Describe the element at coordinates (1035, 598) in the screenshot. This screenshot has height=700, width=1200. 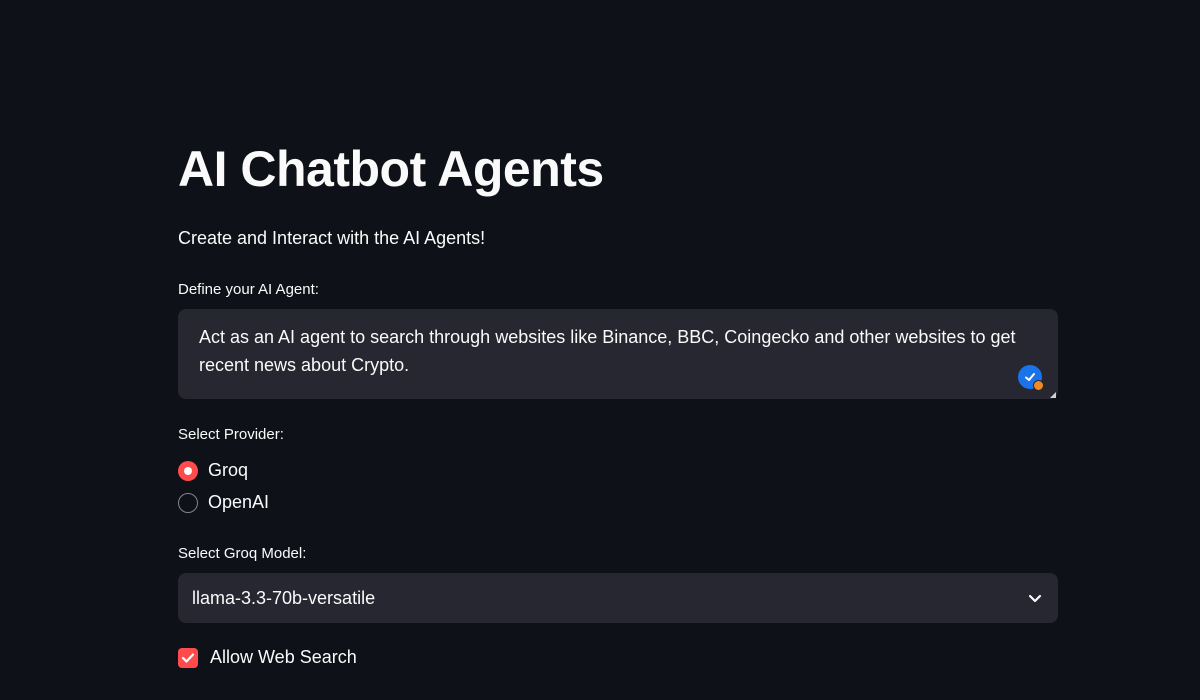
I see `chevron-down-icon` at that location.